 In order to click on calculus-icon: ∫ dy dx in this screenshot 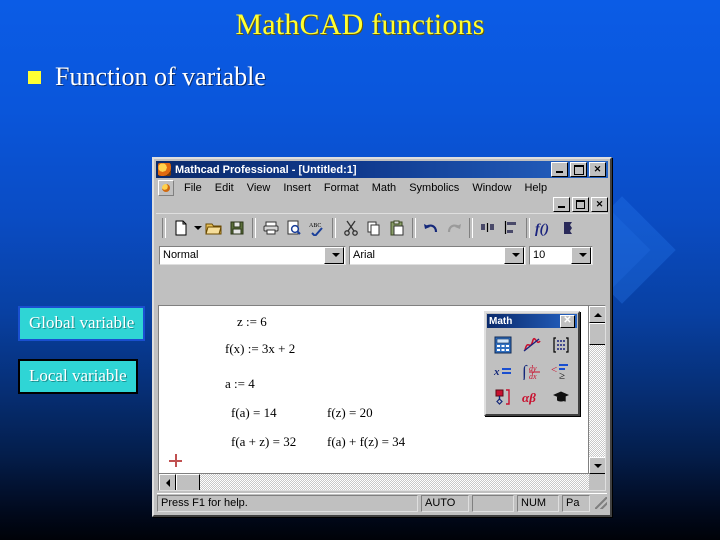, I will do `click(532, 371)`.